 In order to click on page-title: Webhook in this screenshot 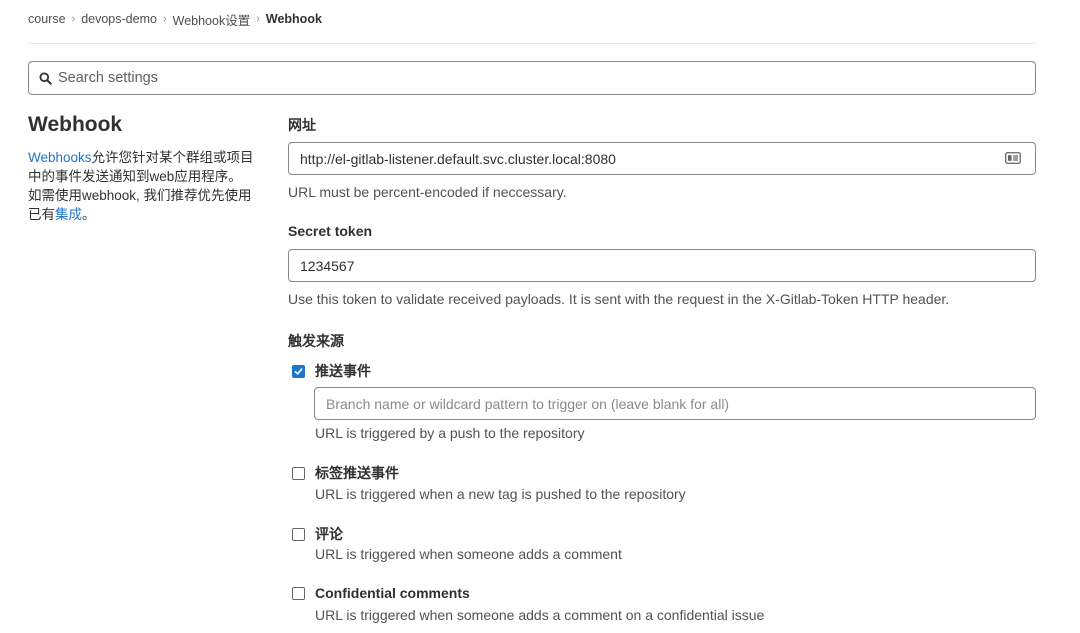, I will do `click(75, 124)`.